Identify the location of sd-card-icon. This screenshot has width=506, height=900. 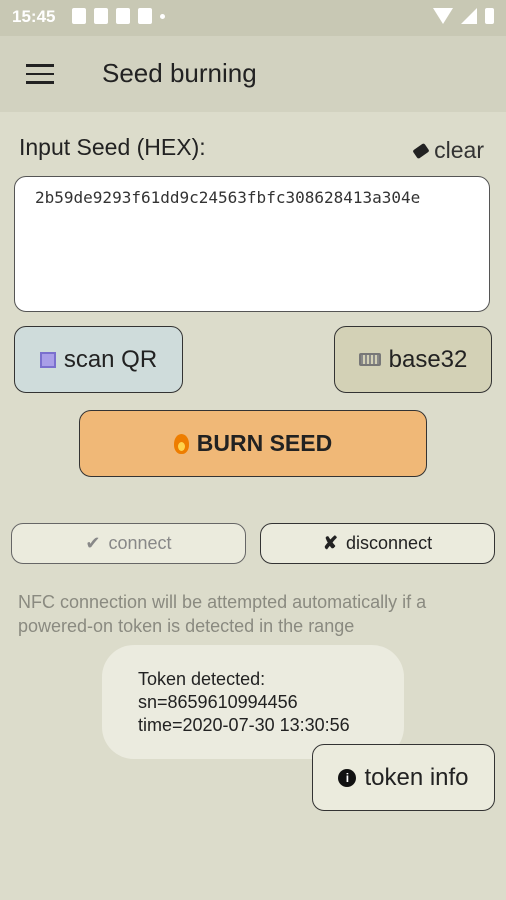
(145, 16).